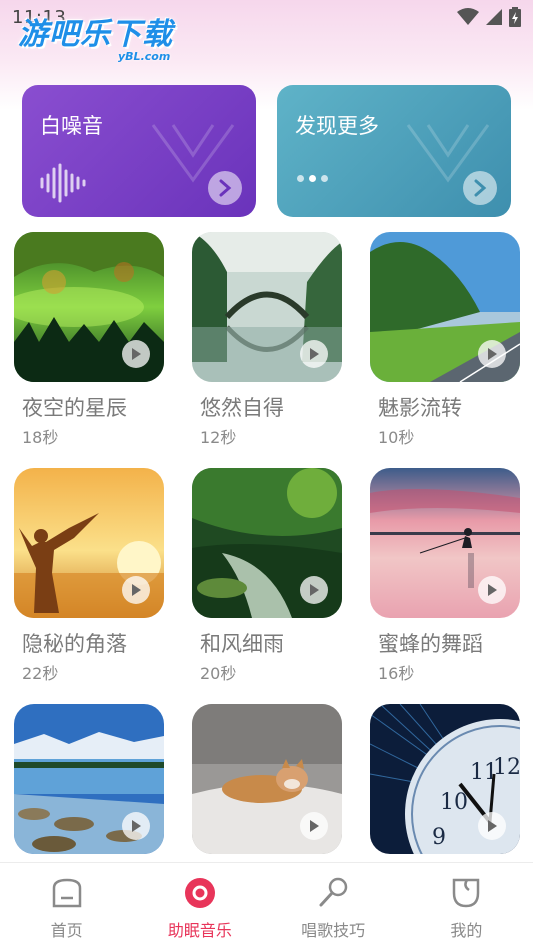 The image size is (533, 948). Describe the element at coordinates (466, 930) in the screenshot. I see `tab-label: 我的` at that location.